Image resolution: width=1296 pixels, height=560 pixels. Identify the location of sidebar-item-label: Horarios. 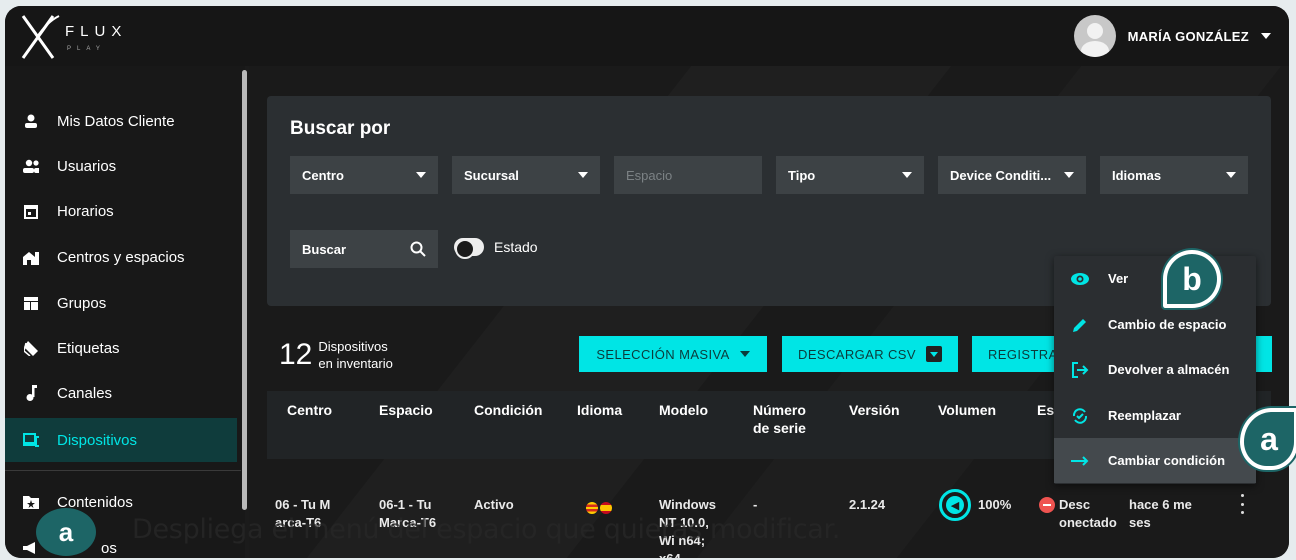
(85, 211).